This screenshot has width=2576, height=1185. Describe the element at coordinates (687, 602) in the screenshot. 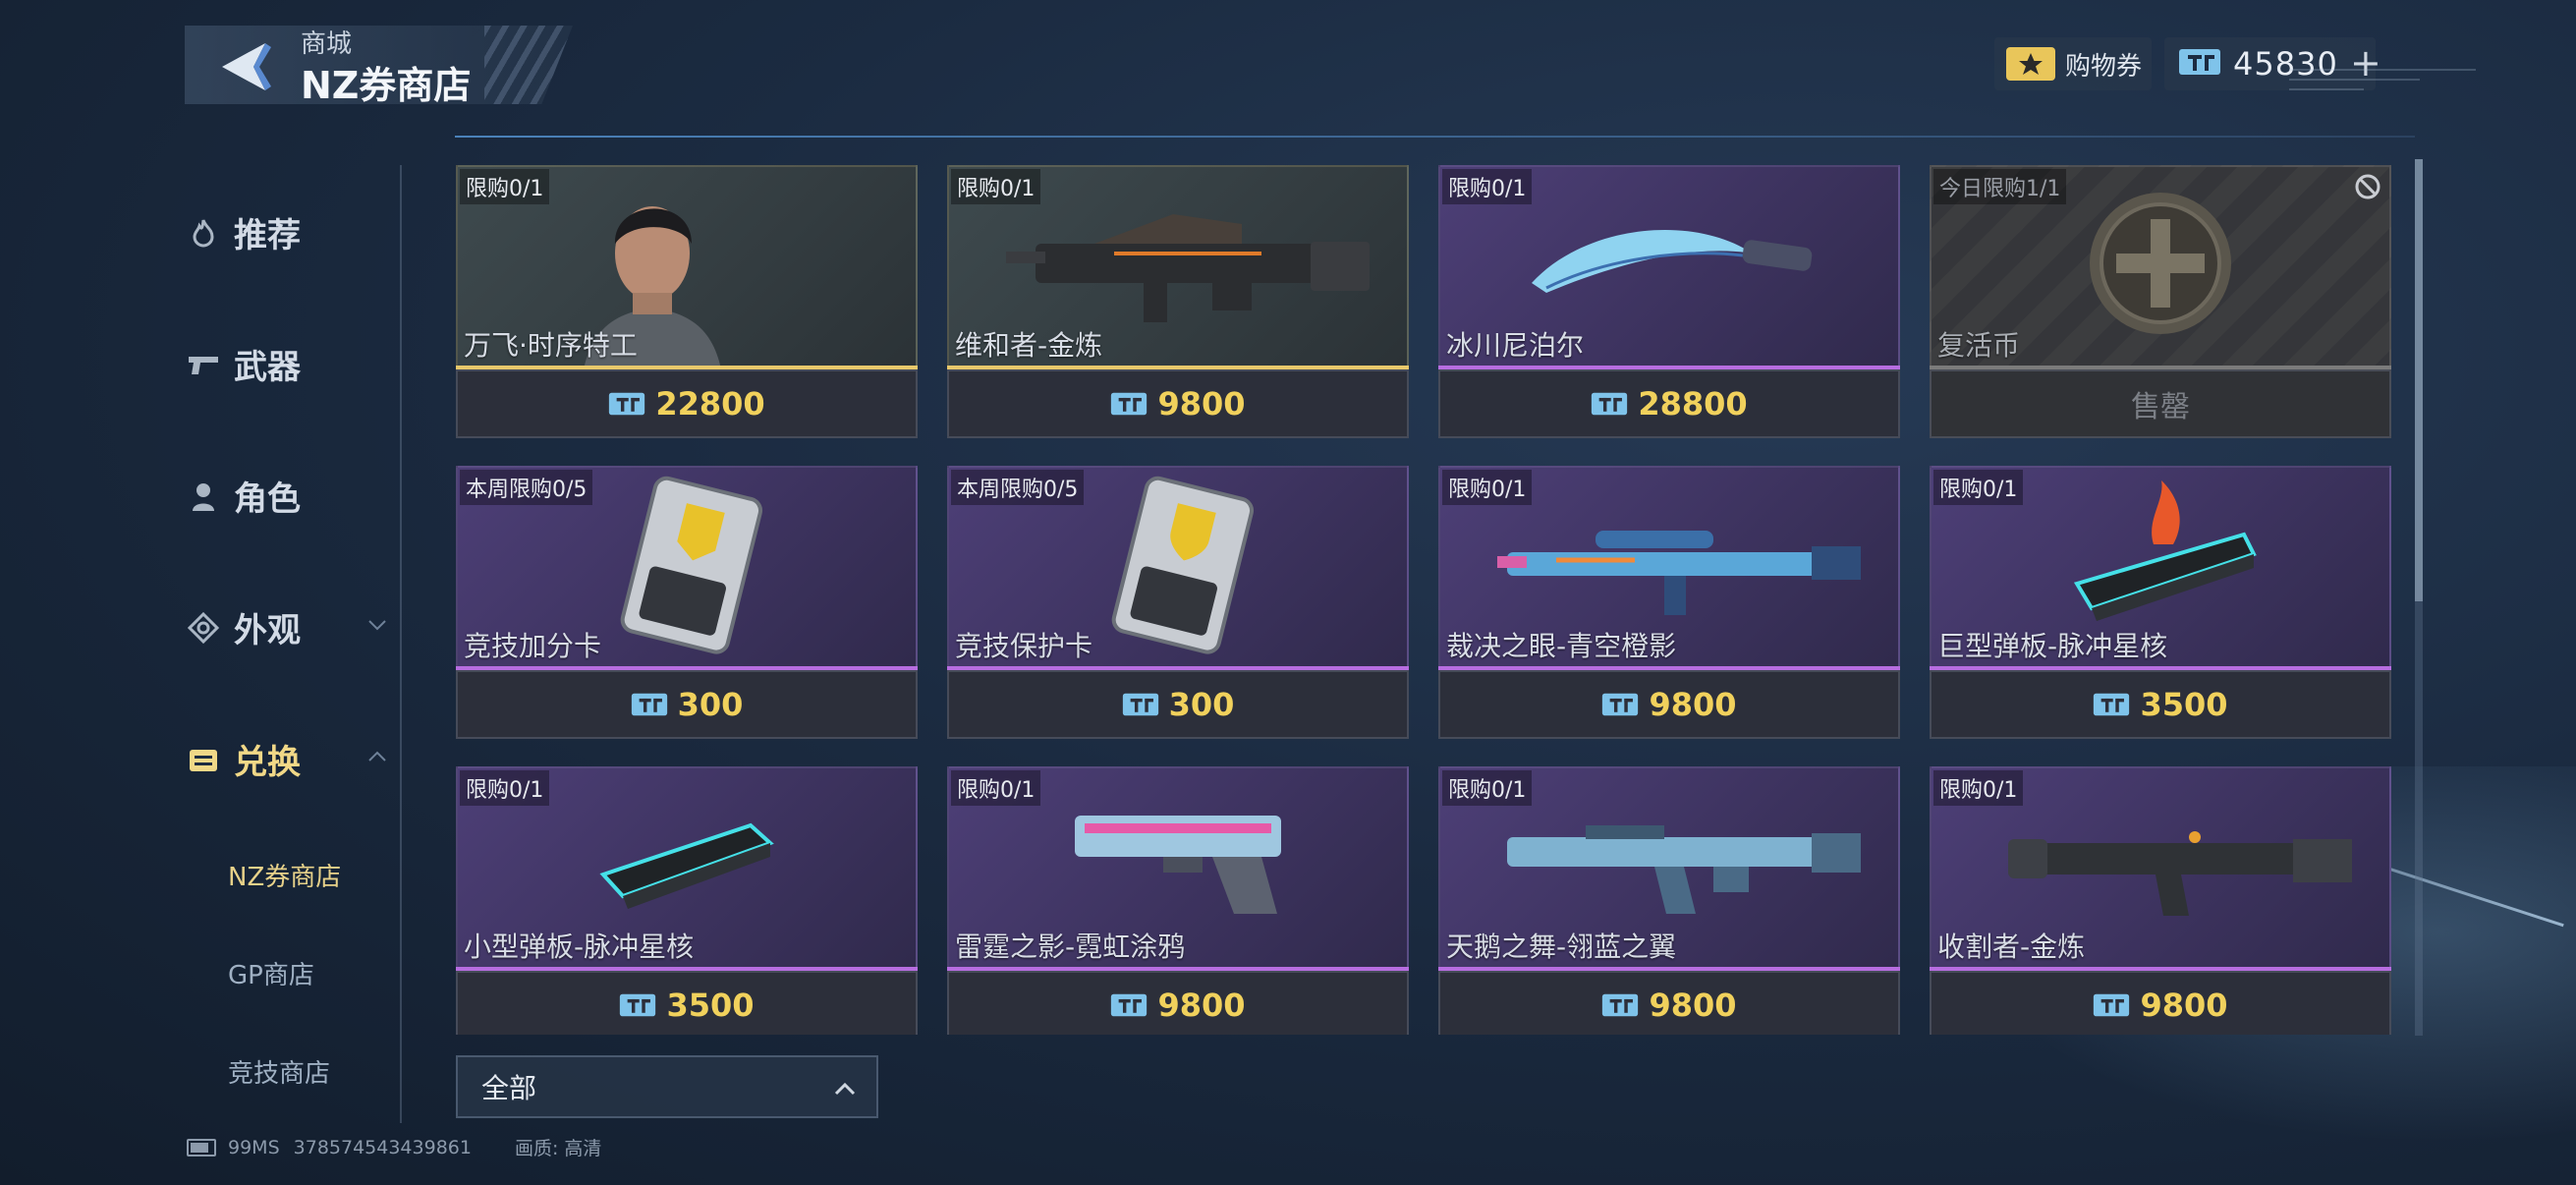

I see `product-card: 本周限购0/5 竞技加分卡 300` at that location.